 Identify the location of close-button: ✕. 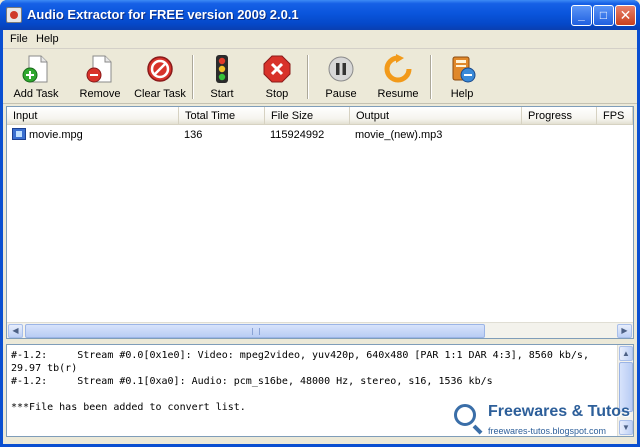
(625, 15).